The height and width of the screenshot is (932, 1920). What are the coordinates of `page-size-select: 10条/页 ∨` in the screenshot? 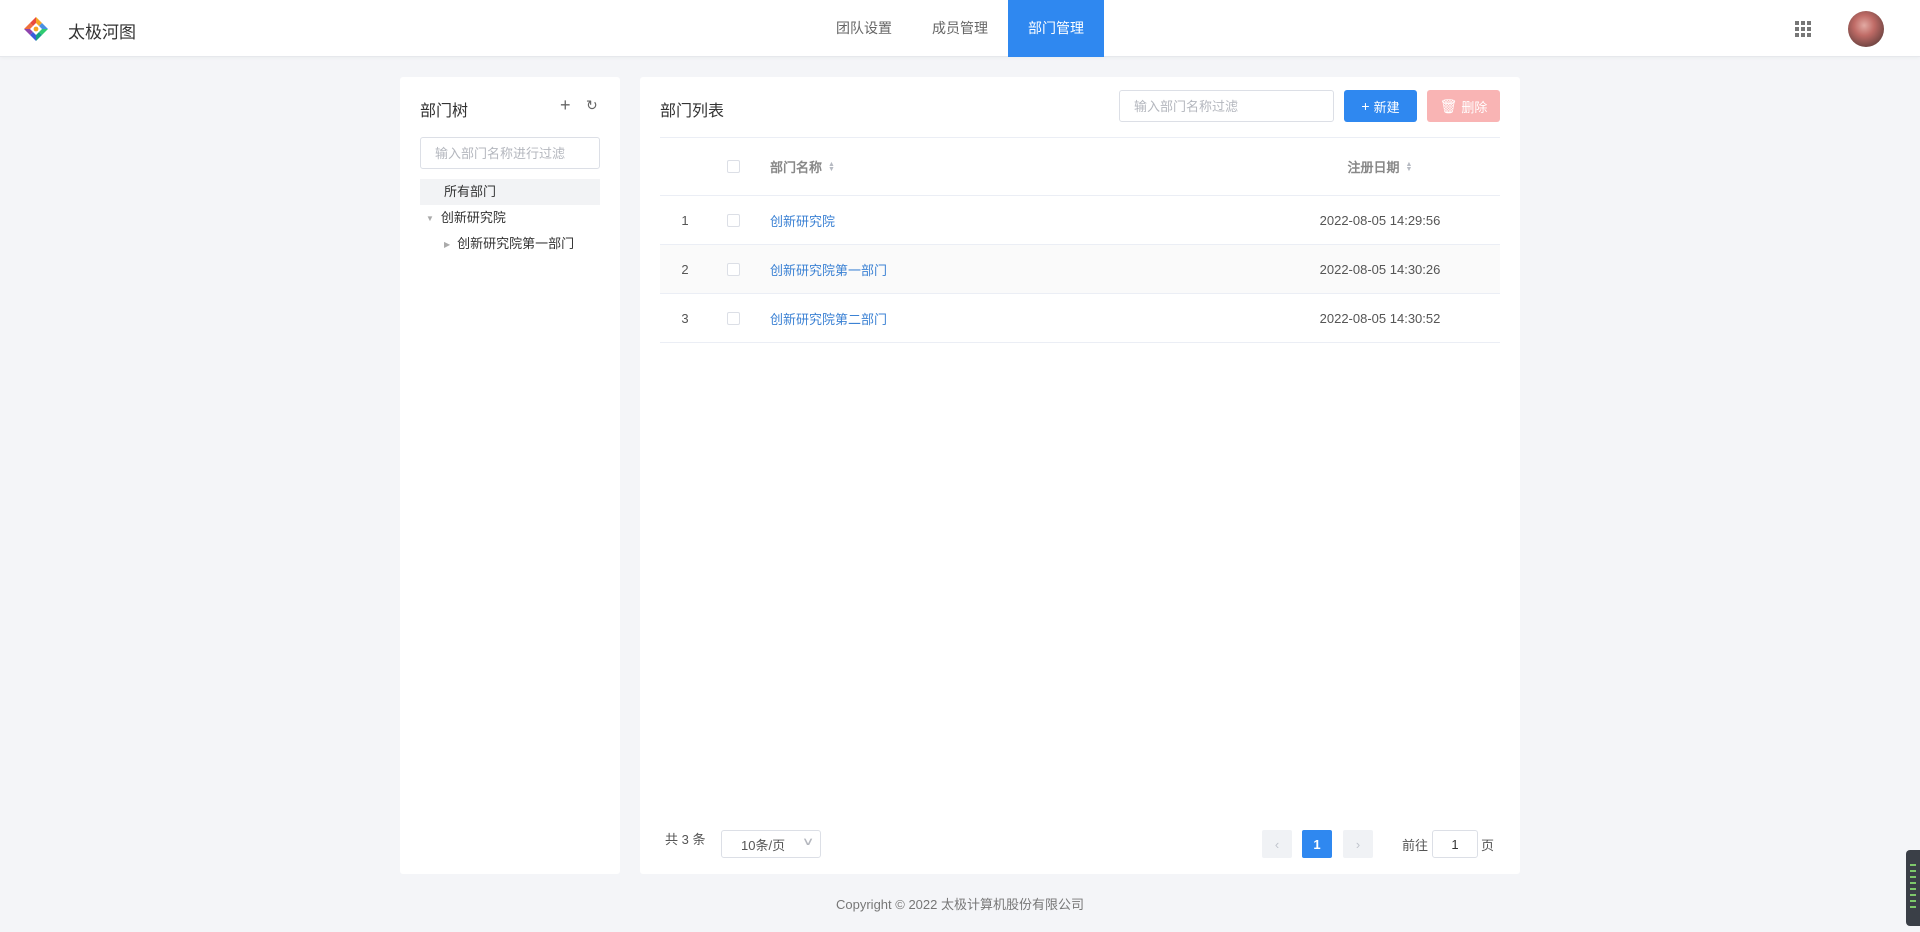 It's located at (771, 844).